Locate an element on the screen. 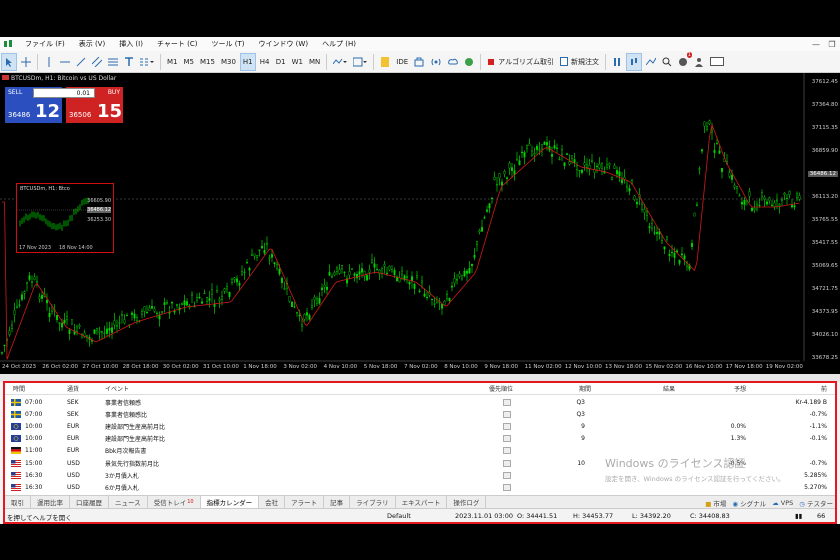  tf-mn: MN is located at coordinates (314, 62).